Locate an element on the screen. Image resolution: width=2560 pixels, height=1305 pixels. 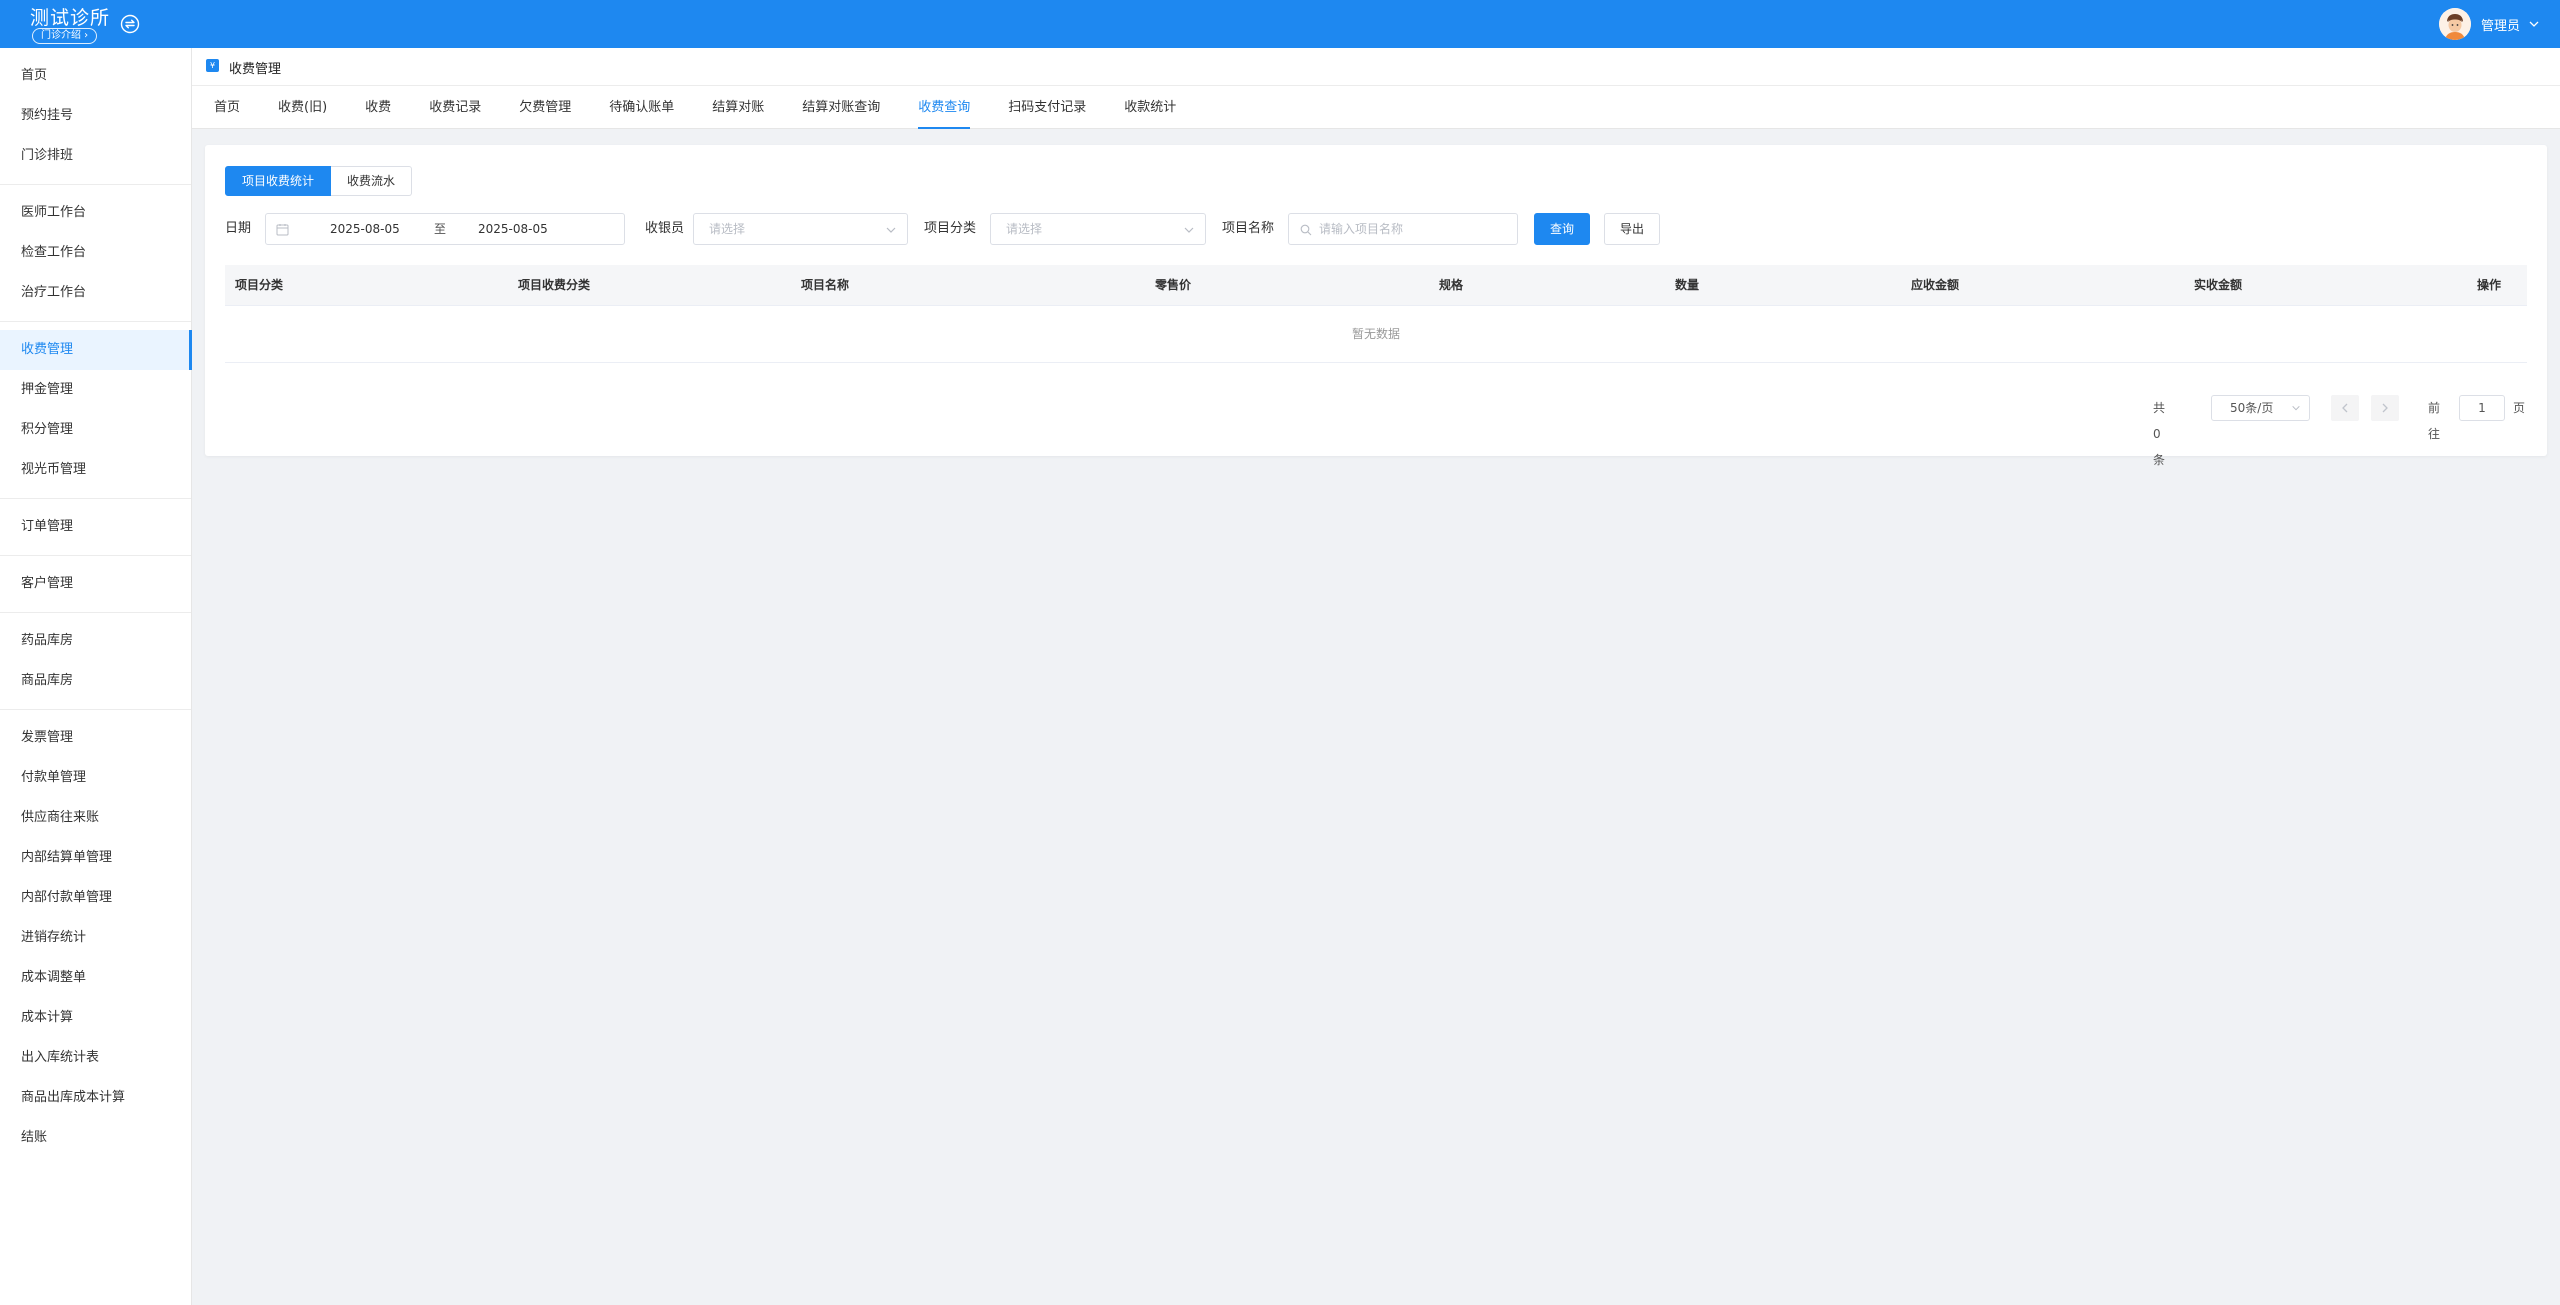
tab-item: 收款统计 is located at coordinates (1150, 107).